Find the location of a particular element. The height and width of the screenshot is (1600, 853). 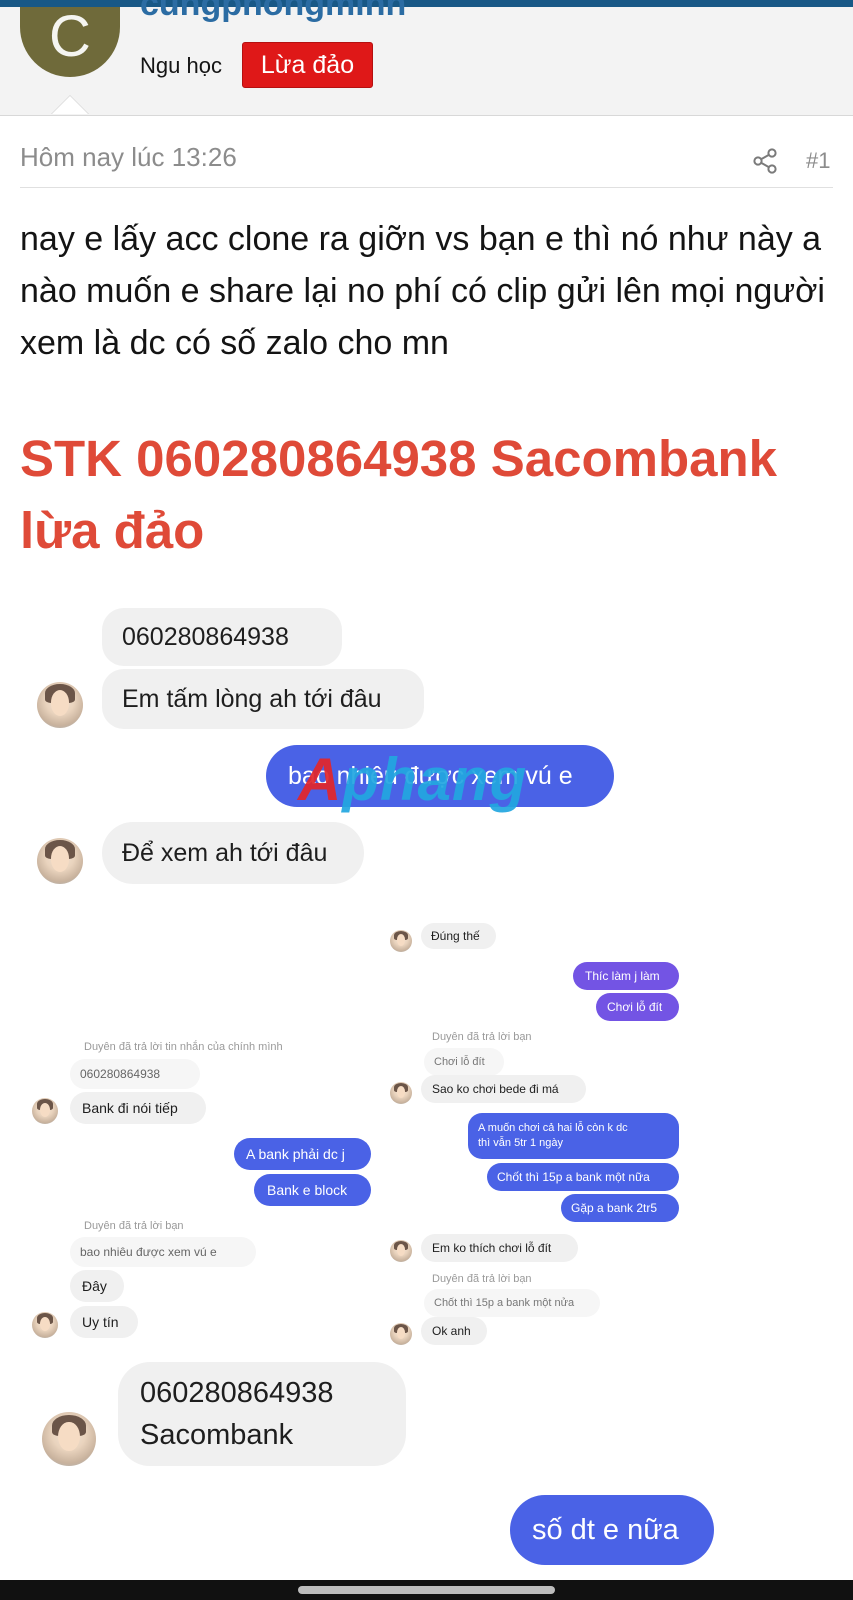

chat-bubble-sent: Chơi lỗ đít is located at coordinates (637, 1007).